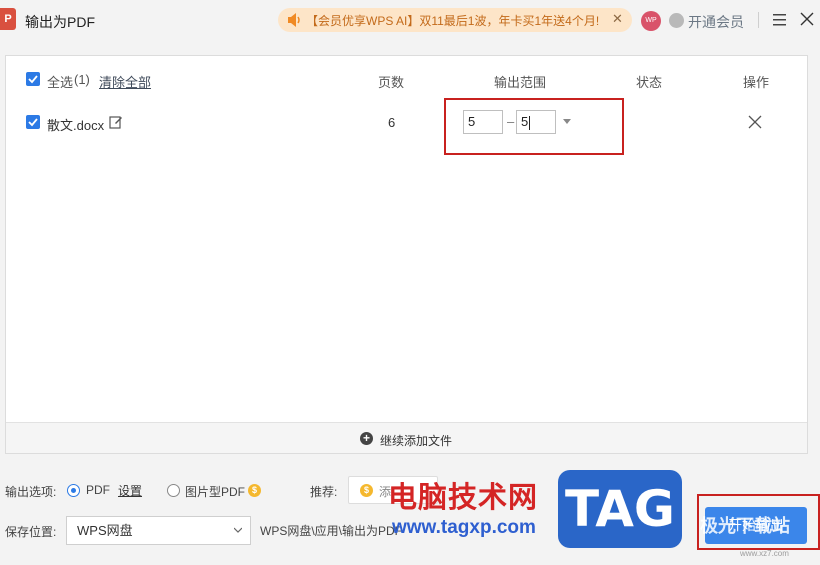  I want to click on wps-pdf-app-icon: P, so click(8, 19).